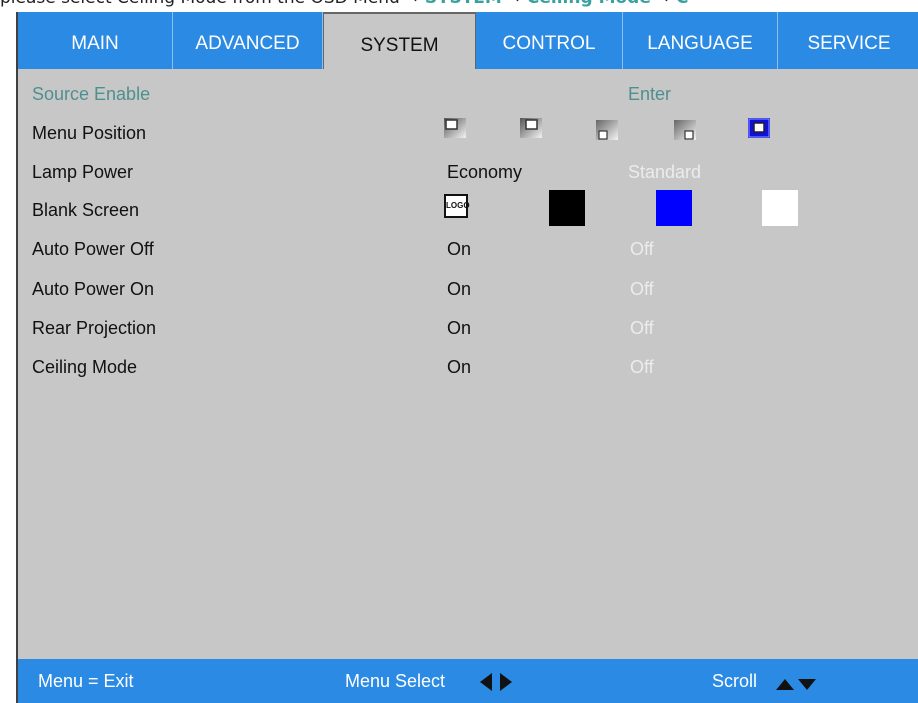 Image resolution: width=918 pixels, height=703 pixels. What do you see at coordinates (735, 681) in the screenshot?
I see `footer-scroll-hint: Scroll` at bounding box center [735, 681].